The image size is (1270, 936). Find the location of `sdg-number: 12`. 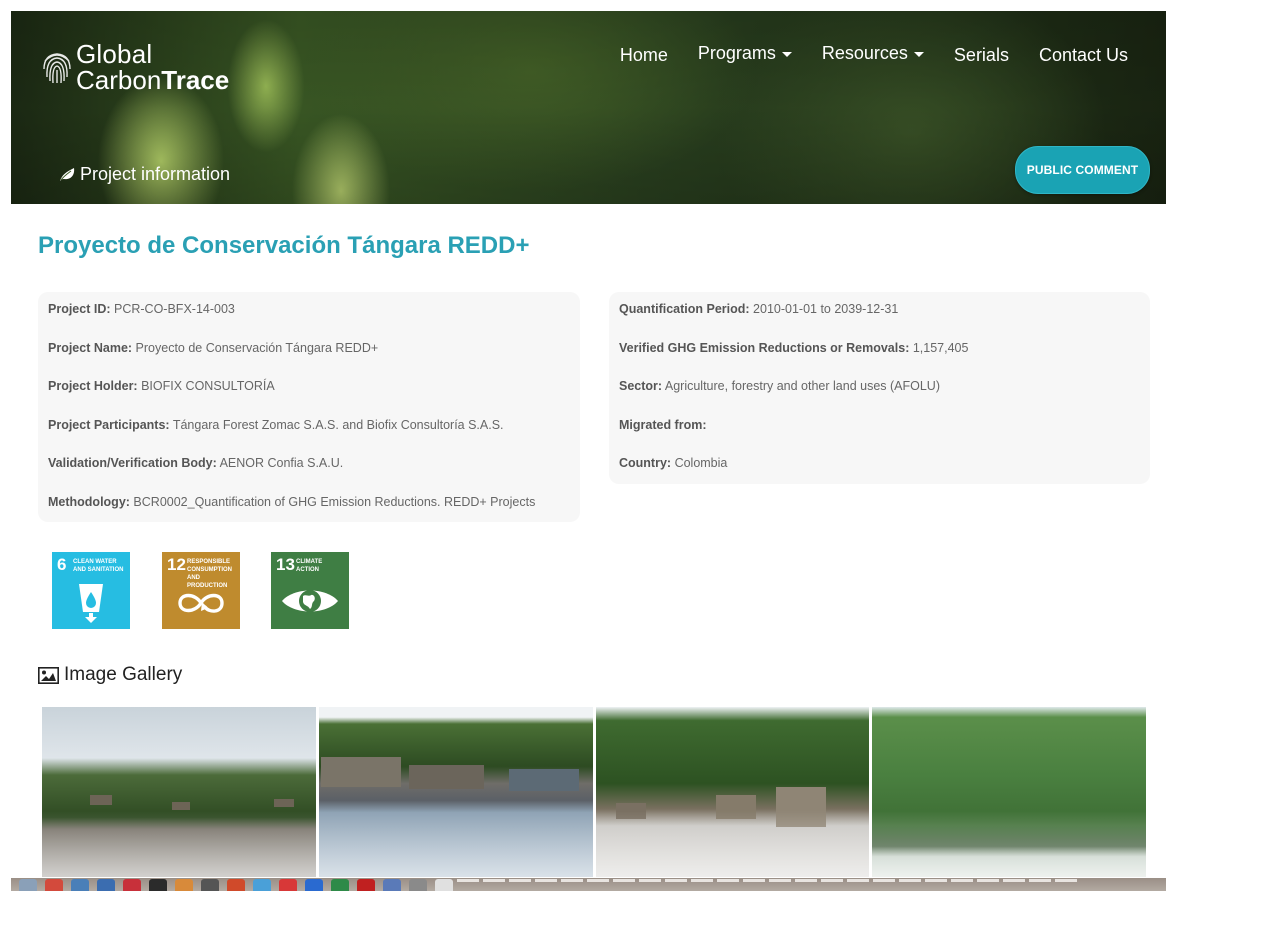

sdg-number: 12 is located at coordinates (176, 564).